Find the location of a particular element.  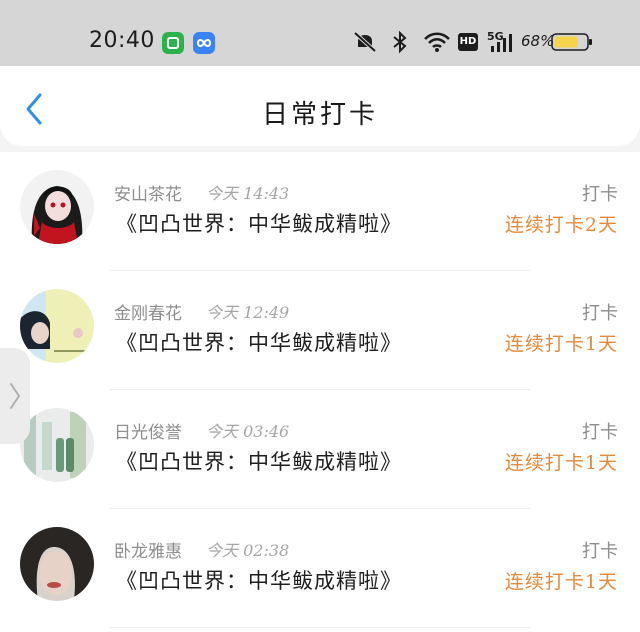

side-drawer-handle is located at coordinates (15, 396).